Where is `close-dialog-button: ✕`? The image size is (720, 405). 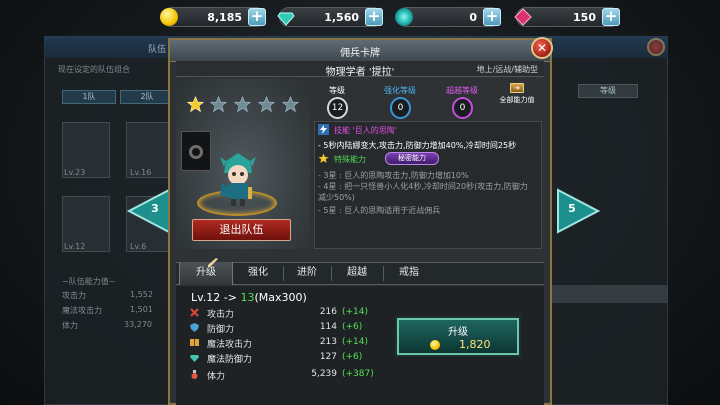 close-dialog-button: ✕ is located at coordinates (542, 48).